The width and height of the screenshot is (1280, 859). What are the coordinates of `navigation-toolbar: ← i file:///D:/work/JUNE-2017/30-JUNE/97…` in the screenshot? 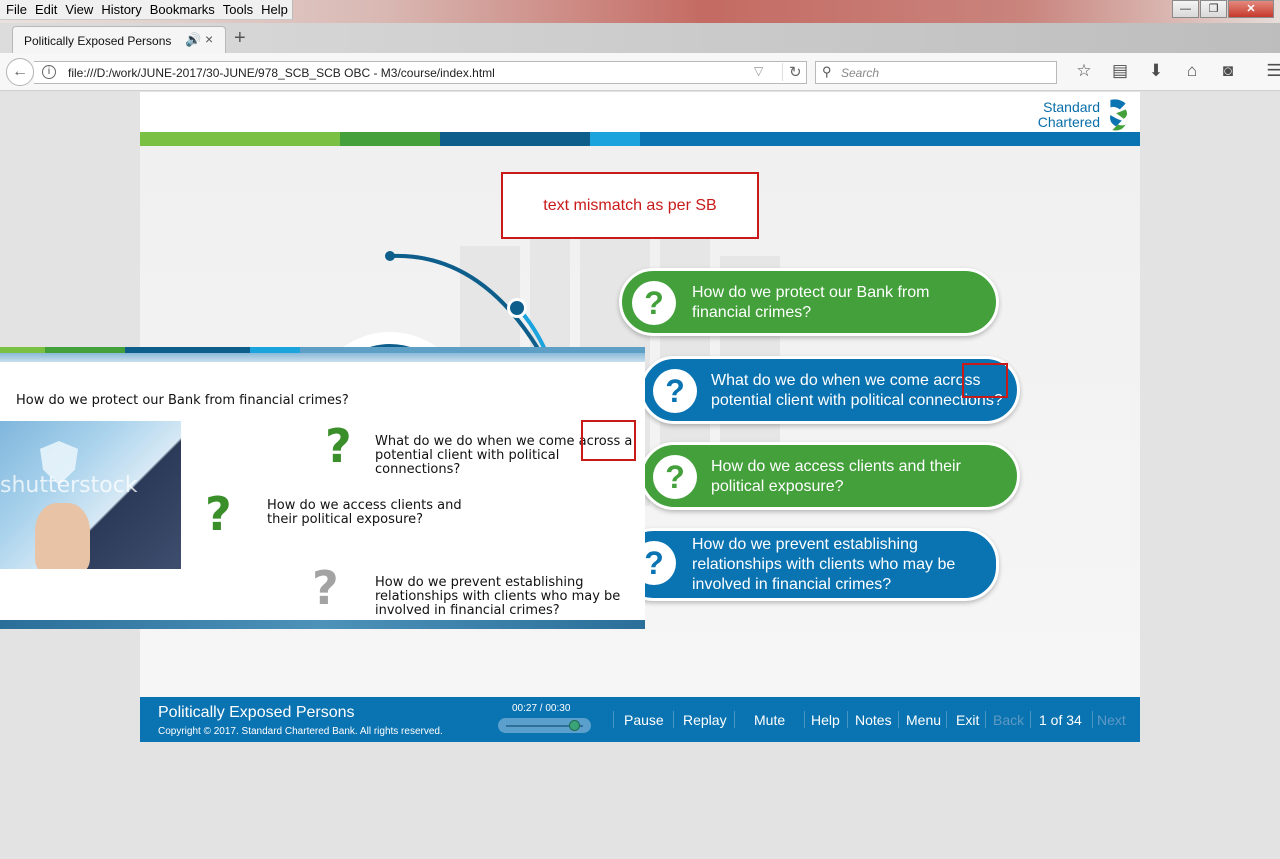 It's located at (640, 72).